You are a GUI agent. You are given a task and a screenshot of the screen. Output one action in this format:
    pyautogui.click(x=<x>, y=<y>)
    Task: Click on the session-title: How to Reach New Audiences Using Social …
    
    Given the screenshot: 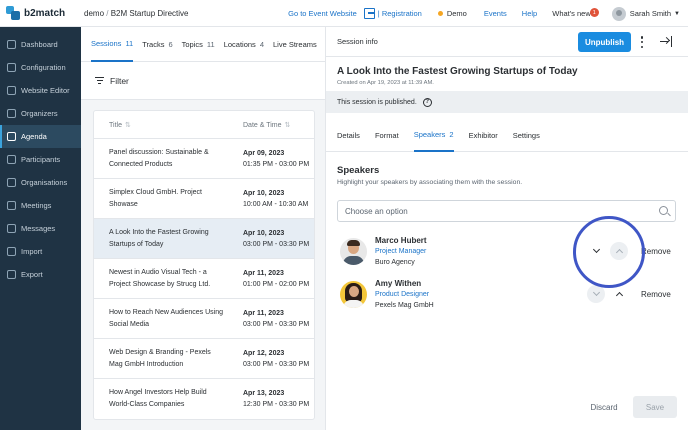 What is the action you would take?
    pyautogui.click(x=166, y=318)
    